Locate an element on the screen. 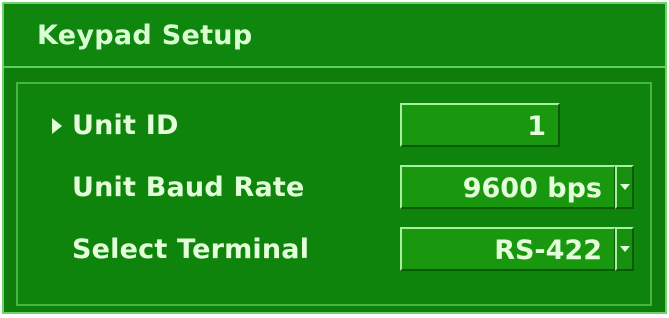 This screenshot has height=318, width=669. unit-baud-rate-select: 9600 bps is located at coordinates (508, 187).